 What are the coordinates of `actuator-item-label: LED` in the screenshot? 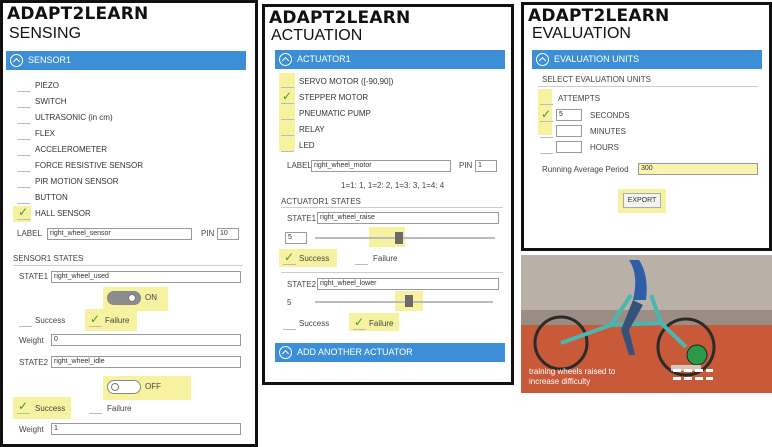 It's located at (307, 145).